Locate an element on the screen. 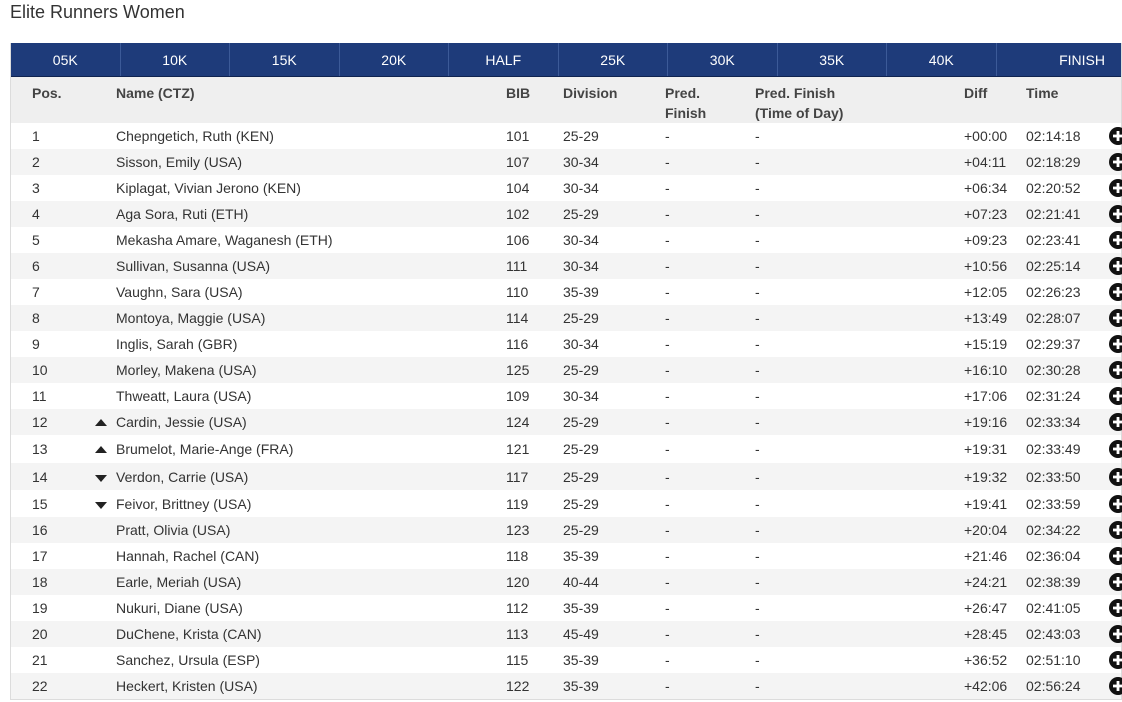 The height and width of the screenshot is (702, 1122). row-time: 02:51:10 is located at coordinates (1053, 660).